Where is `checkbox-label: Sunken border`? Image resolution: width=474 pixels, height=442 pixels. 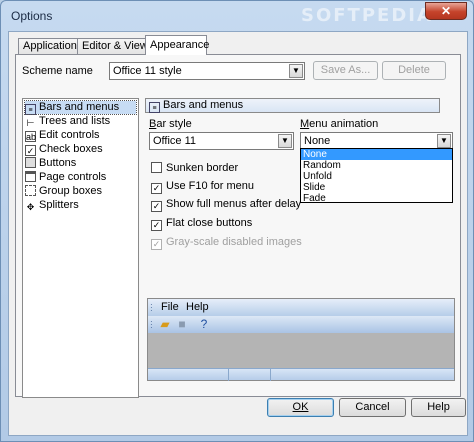 checkbox-label: Sunken border is located at coordinates (202, 168).